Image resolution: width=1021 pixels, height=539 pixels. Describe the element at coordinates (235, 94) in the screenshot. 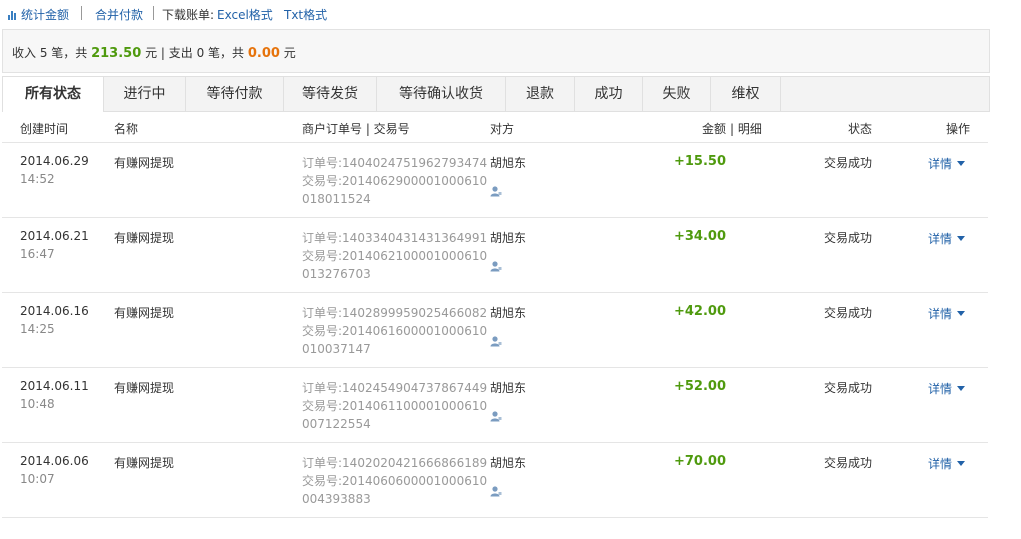

I see `tab-waiting-payment: 等待付款` at that location.